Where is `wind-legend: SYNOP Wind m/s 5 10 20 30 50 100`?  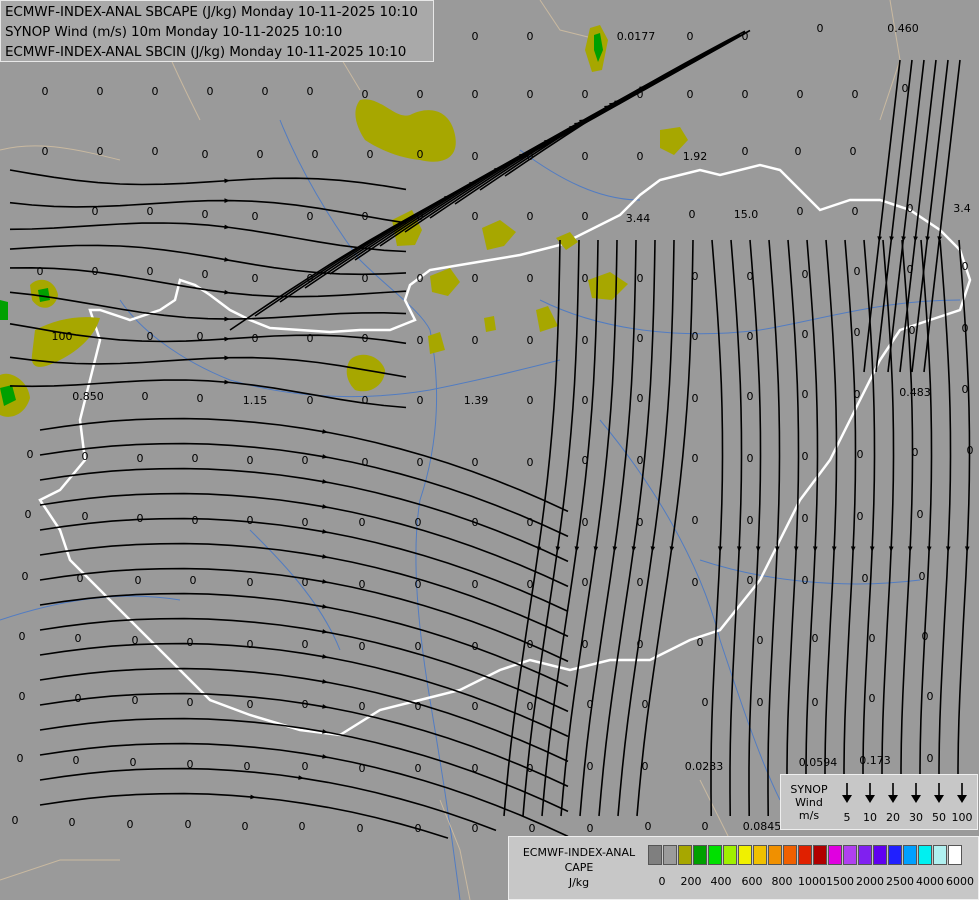
wind-legend: SYNOP Wind m/s 5 10 20 30 50 100 is located at coordinates (879, 802).